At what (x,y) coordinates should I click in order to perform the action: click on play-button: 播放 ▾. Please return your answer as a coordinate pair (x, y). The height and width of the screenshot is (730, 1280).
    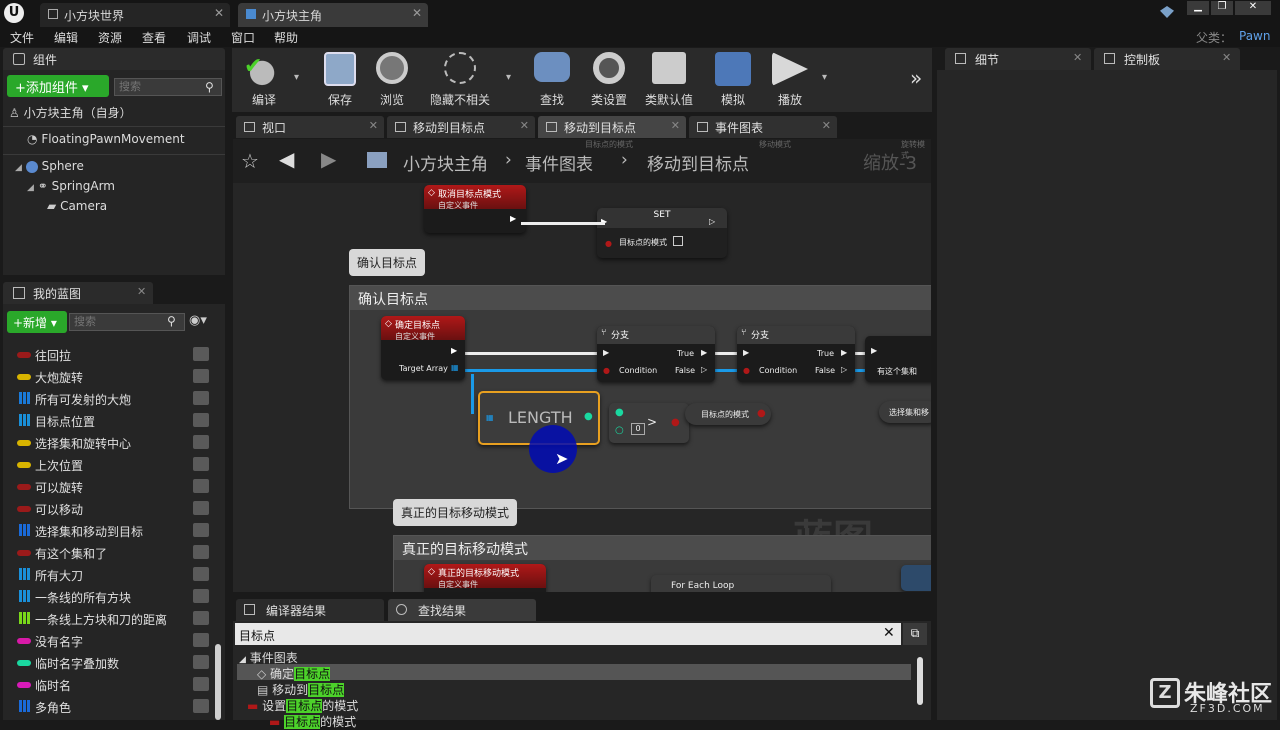
    Looking at the image, I should click on (796, 80).